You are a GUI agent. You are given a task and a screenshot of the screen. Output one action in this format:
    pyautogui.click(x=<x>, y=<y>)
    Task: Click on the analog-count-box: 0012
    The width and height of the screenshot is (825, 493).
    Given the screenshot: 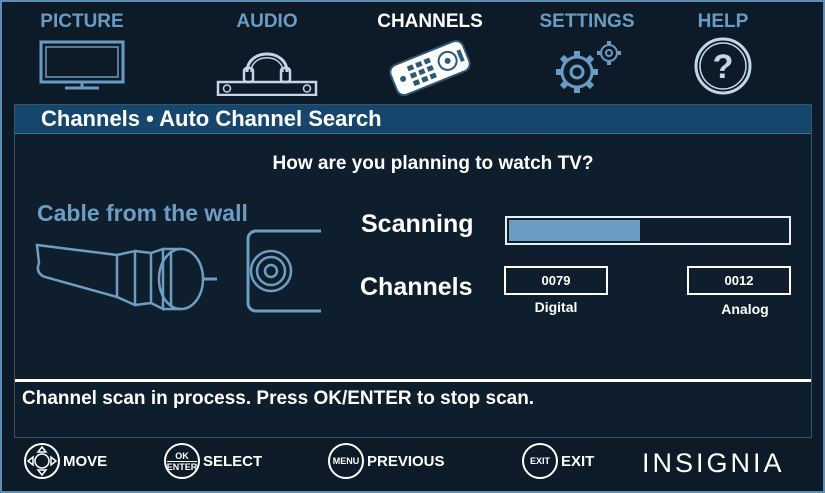 What is the action you would take?
    pyautogui.click(x=739, y=280)
    